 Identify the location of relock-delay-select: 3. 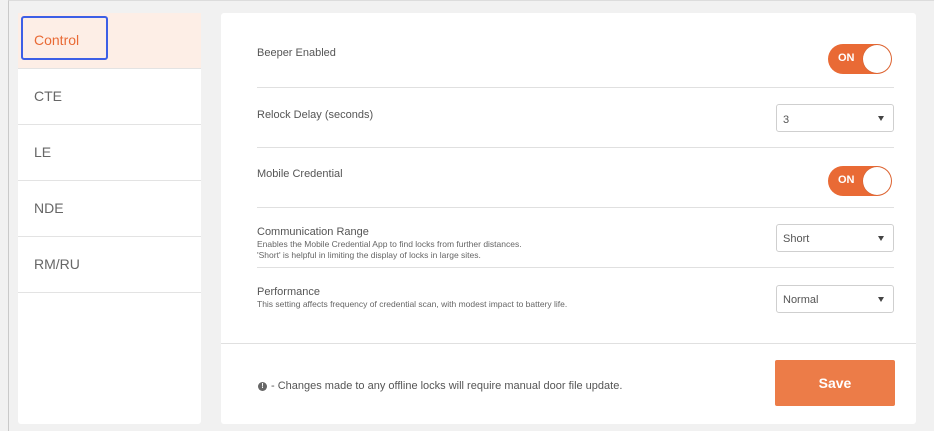
(835, 118).